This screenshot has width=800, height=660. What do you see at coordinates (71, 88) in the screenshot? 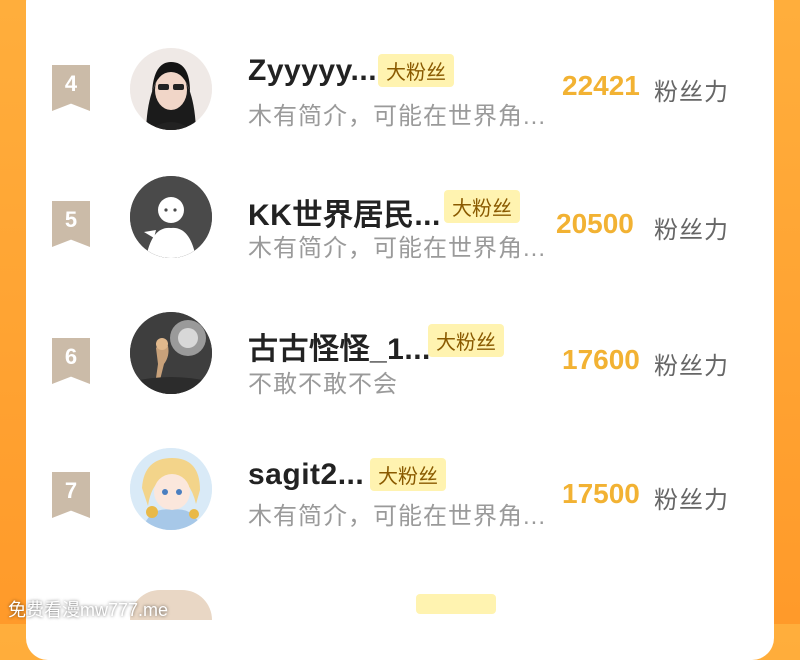
I see `rank-badge: 4` at bounding box center [71, 88].